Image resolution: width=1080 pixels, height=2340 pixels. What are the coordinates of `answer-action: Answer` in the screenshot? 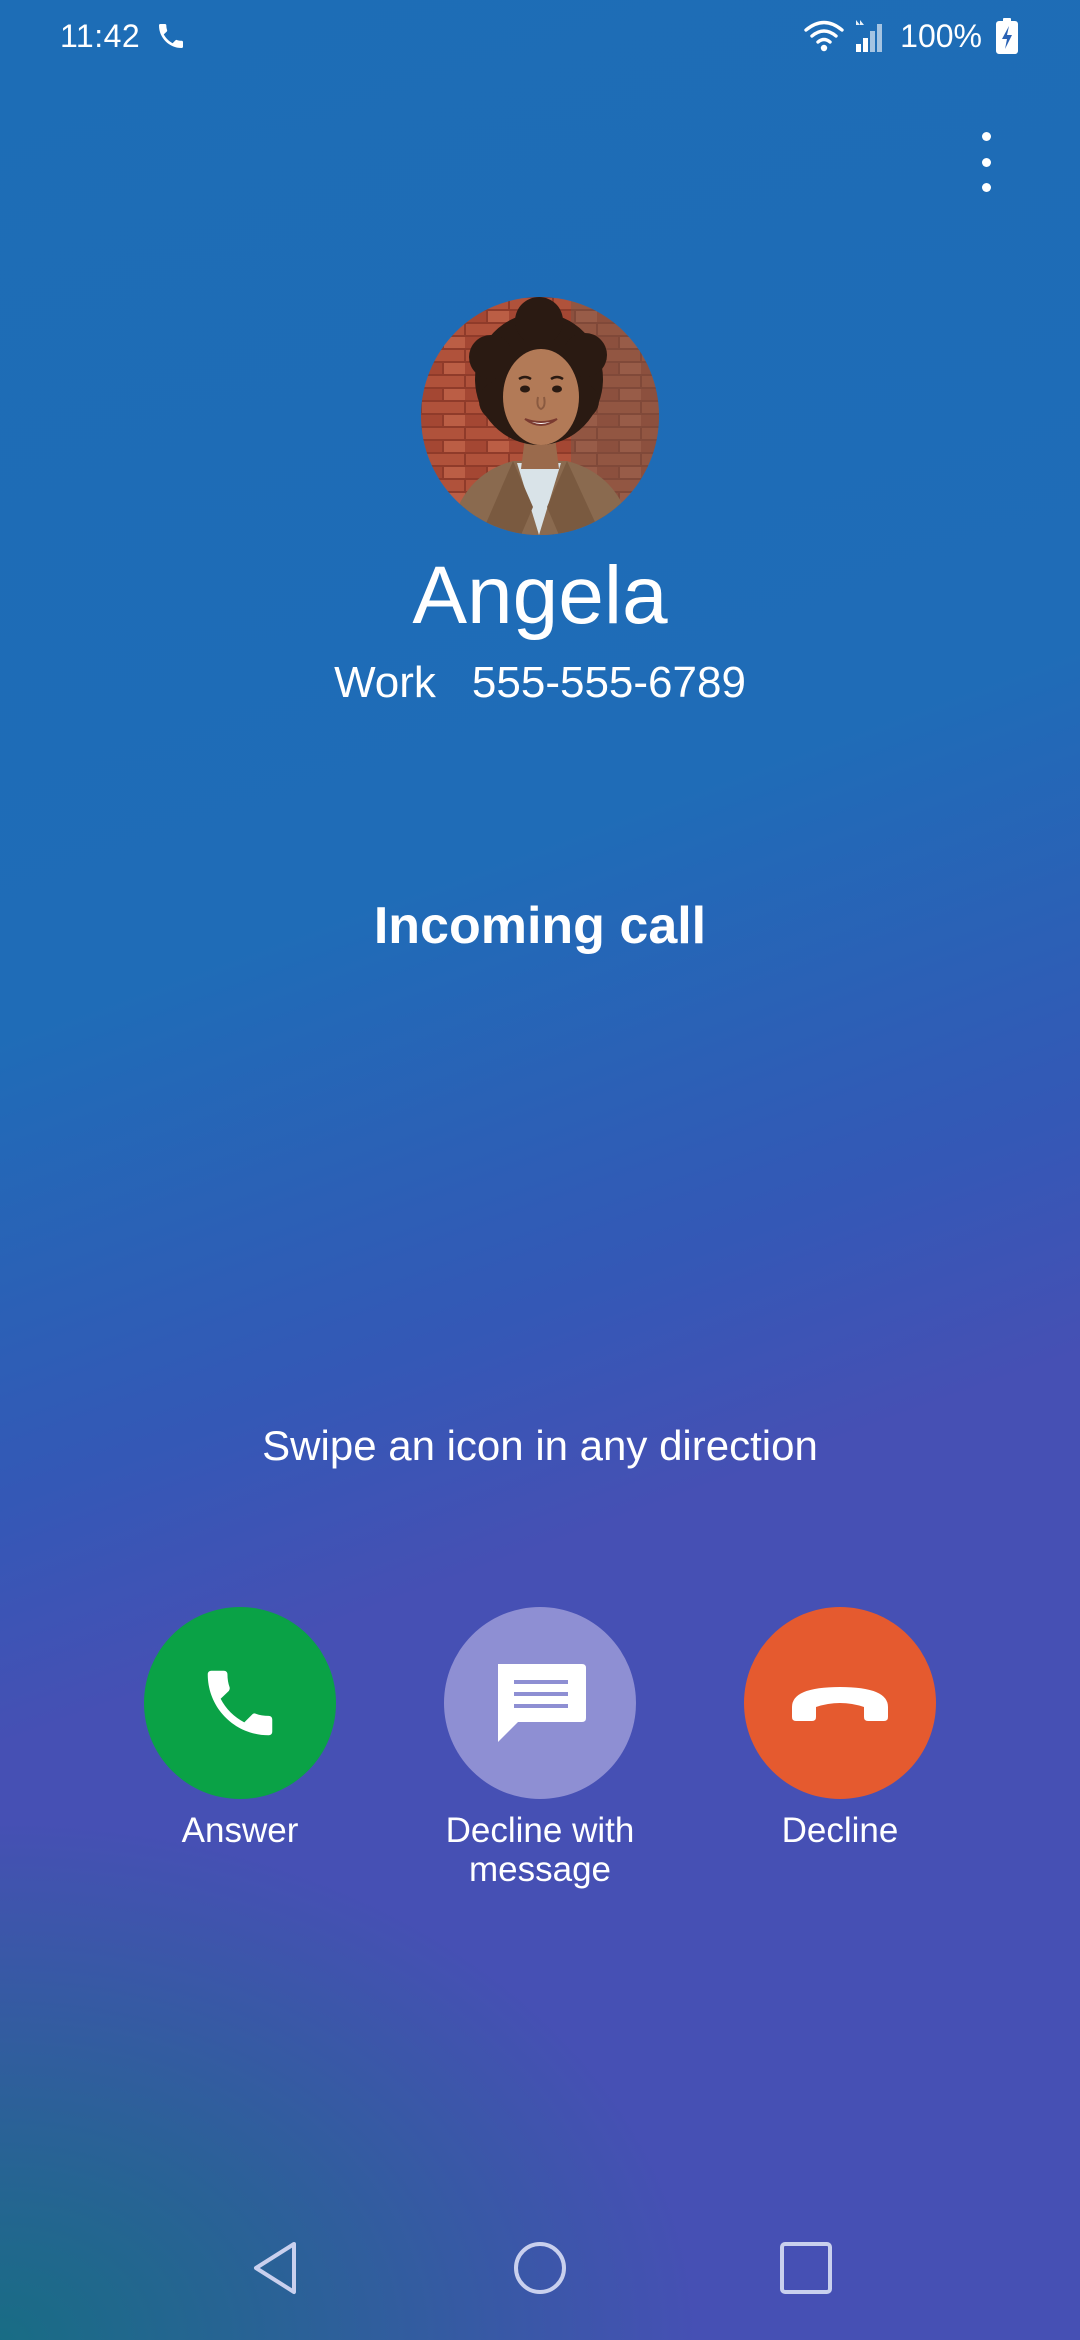 It's located at (240, 1728).